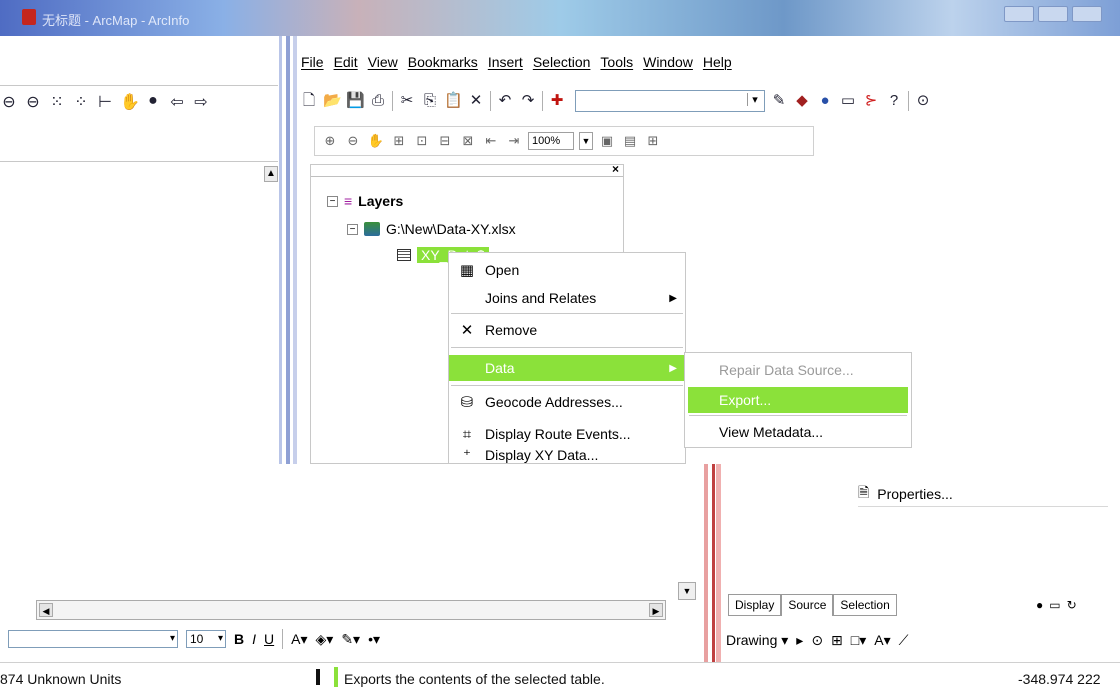  I want to click on menu-item-data: Data ▶, so click(567, 368).